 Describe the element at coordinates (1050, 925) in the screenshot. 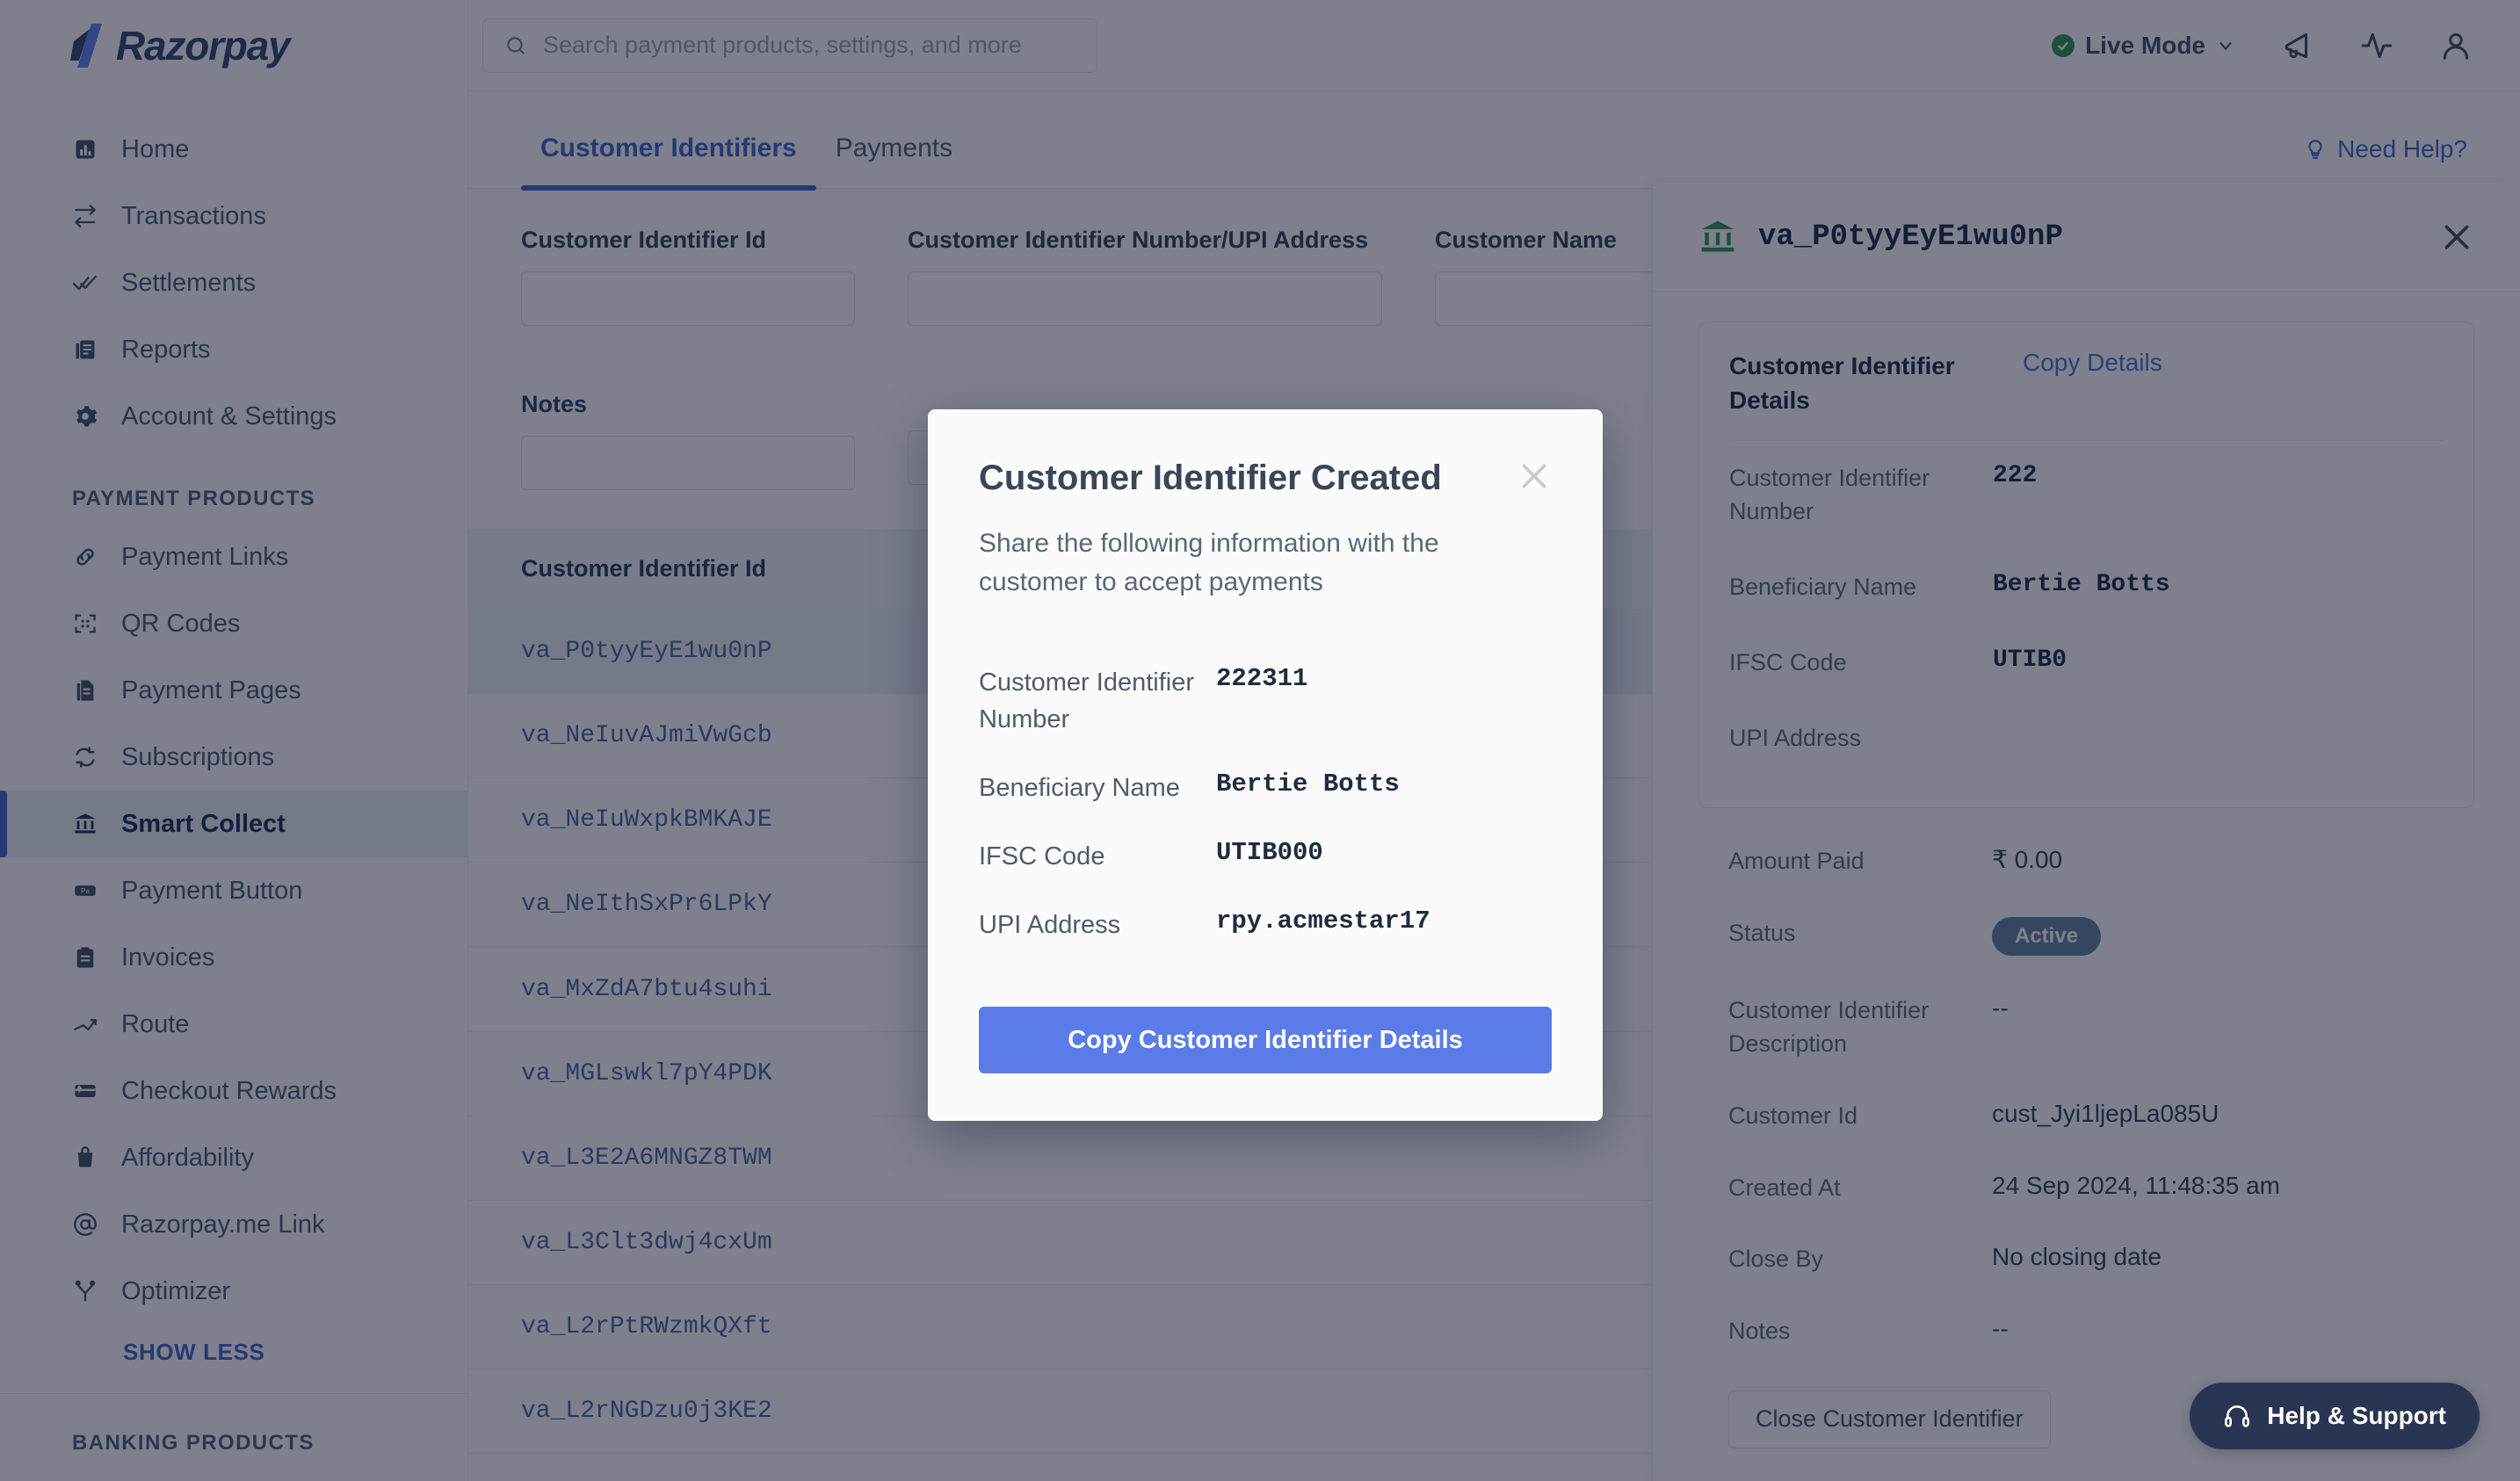

I see `modal-key: UPI Address` at that location.